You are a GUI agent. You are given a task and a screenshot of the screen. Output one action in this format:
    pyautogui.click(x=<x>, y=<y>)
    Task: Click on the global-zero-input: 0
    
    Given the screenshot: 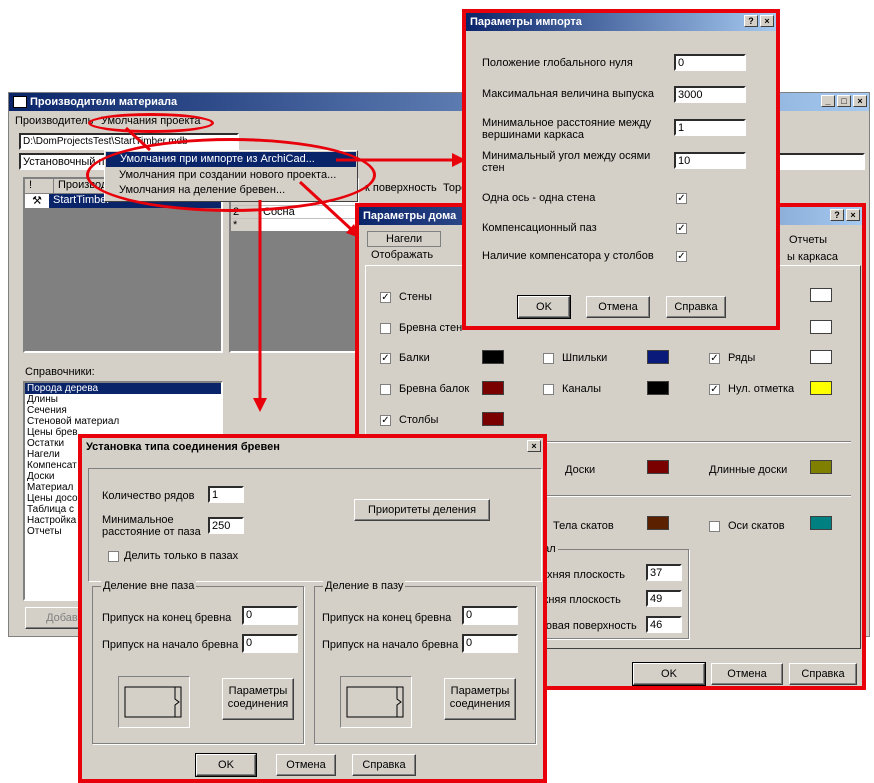 What is the action you would take?
    pyautogui.click(x=710, y=62)
    